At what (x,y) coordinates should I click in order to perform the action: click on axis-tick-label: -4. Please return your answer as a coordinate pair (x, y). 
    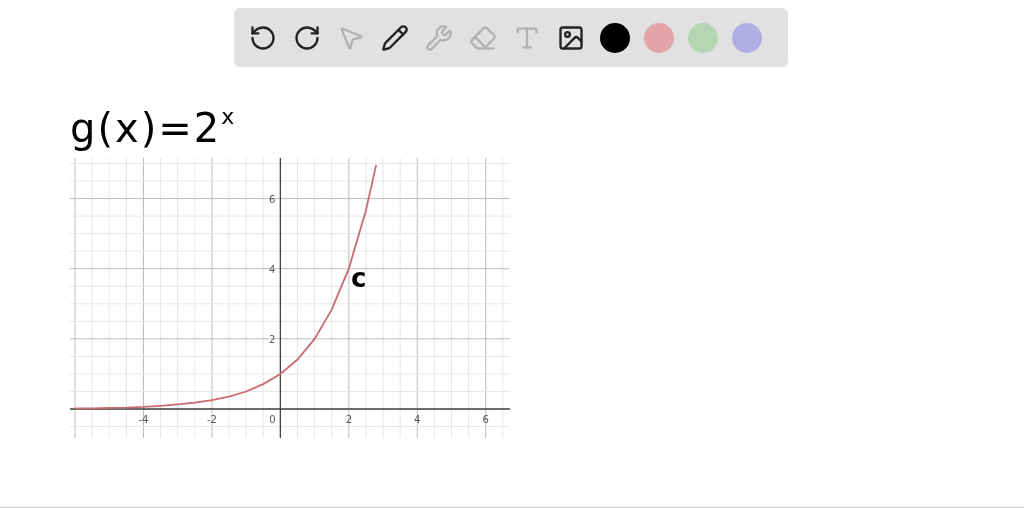
    Looking at the image, I should click on (143, 419).